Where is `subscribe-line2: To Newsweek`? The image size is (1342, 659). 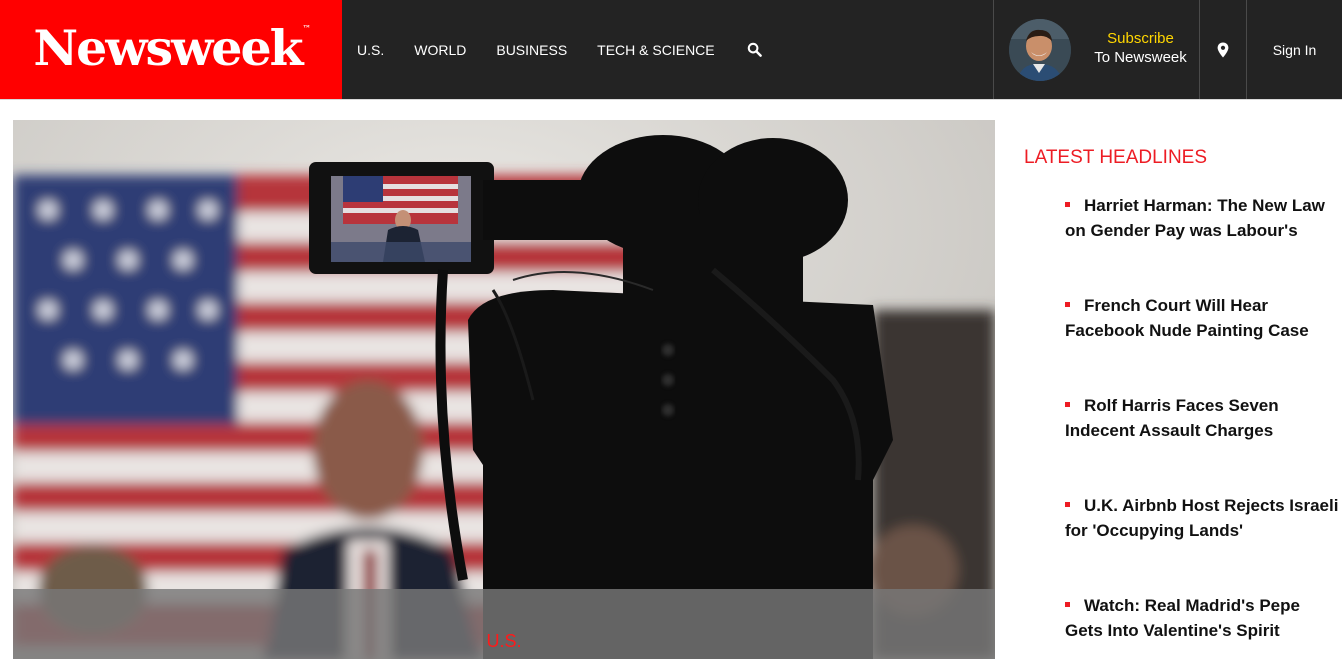
subscribe-line2: To Newsweek is located at coordinates (1140, 57).